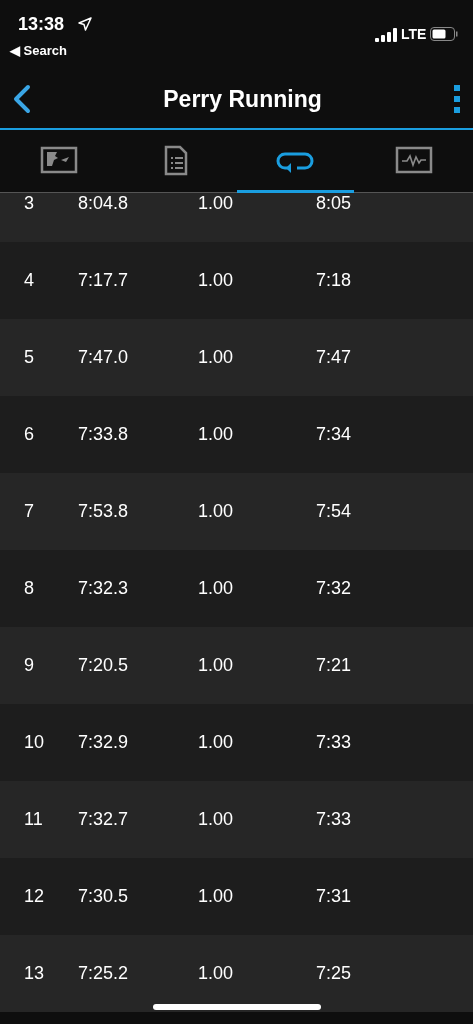  Describe the element at coordinates (457, 99) in the screenshot. I see `more-options-icon` at that location.